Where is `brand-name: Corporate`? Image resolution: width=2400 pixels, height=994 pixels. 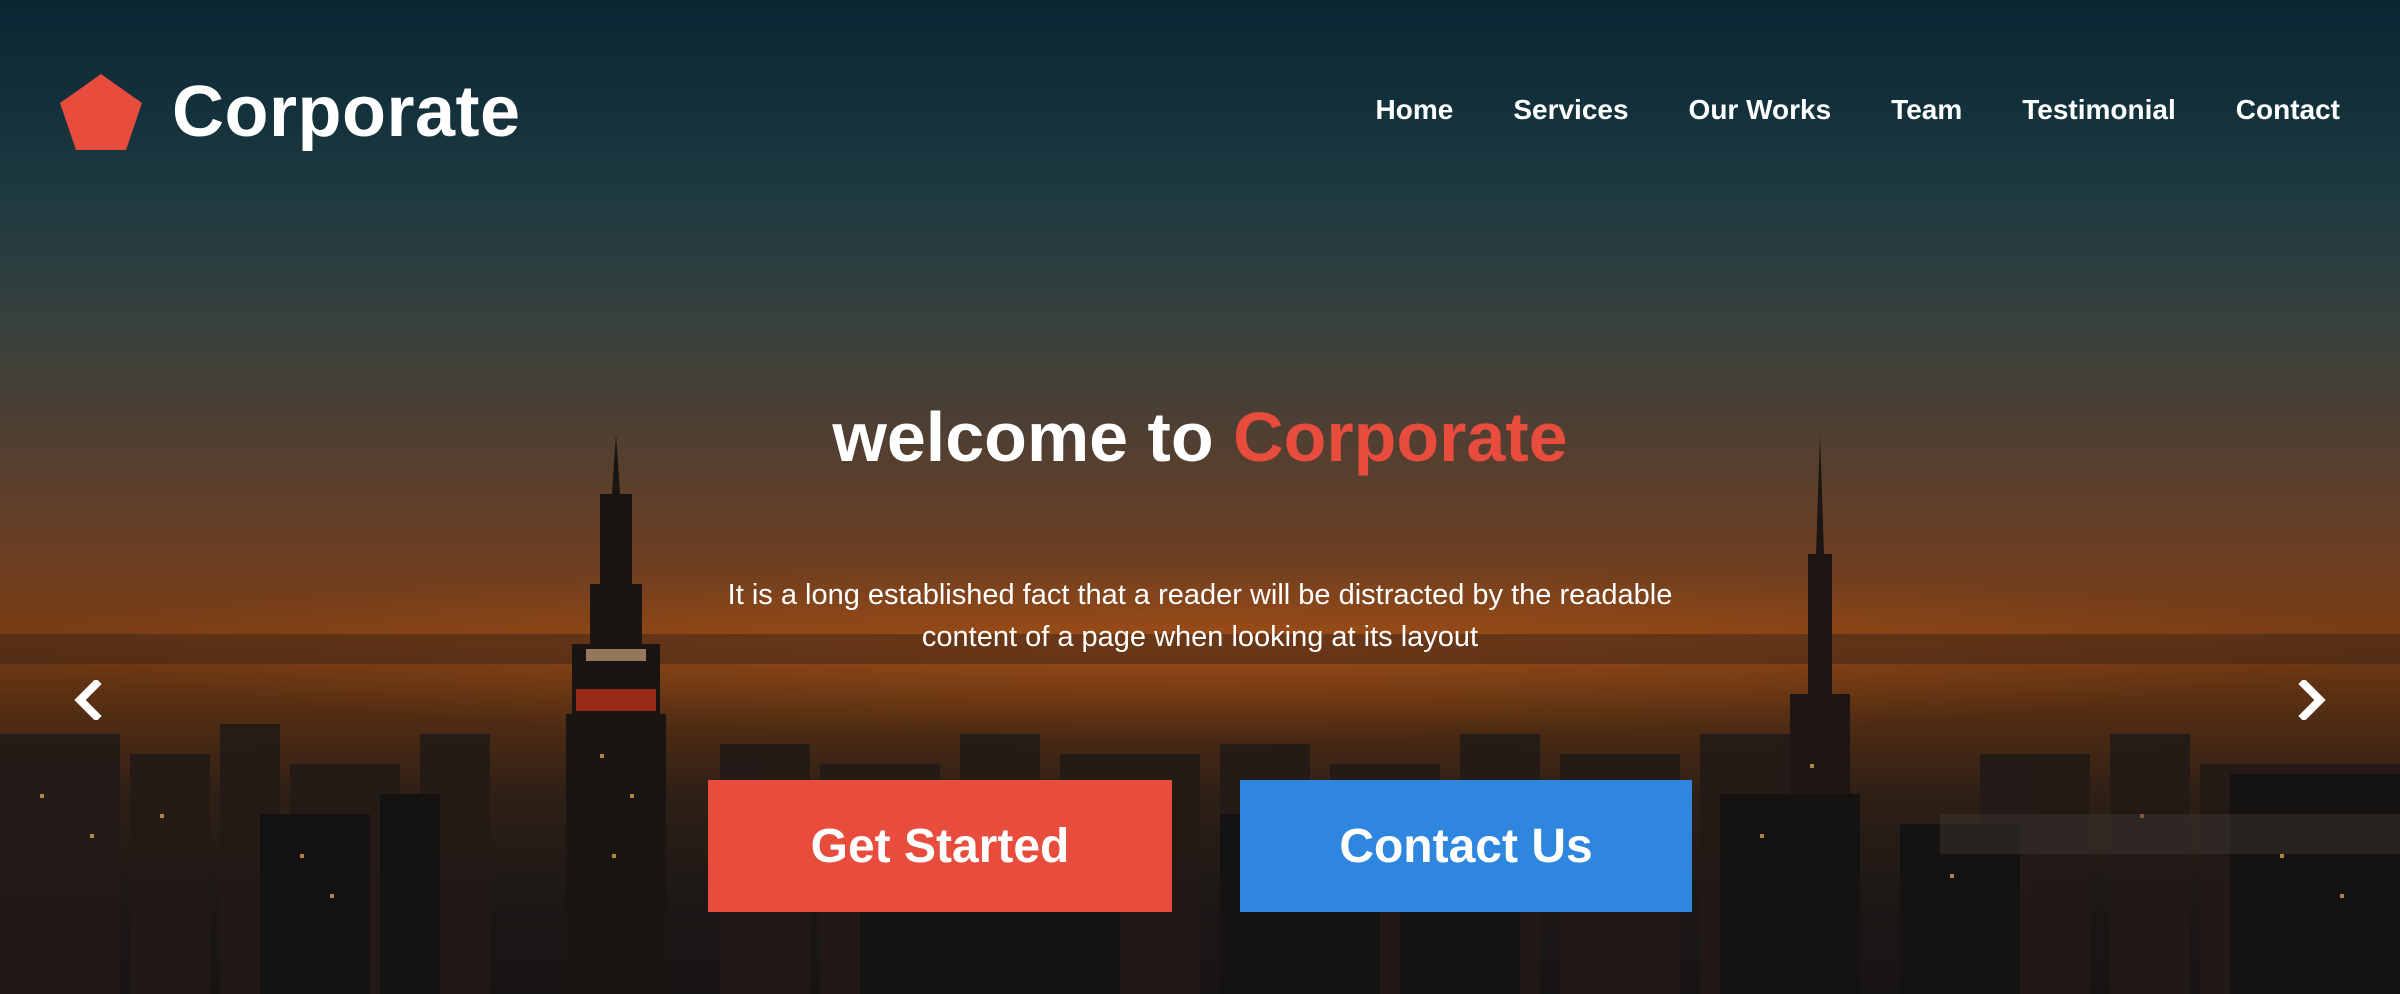
brand-name: Corporate is located at coordinates (346, 112).